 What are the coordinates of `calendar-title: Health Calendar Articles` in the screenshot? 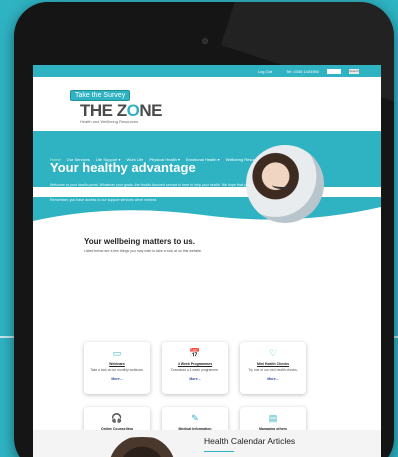 It's located at (250, 441).